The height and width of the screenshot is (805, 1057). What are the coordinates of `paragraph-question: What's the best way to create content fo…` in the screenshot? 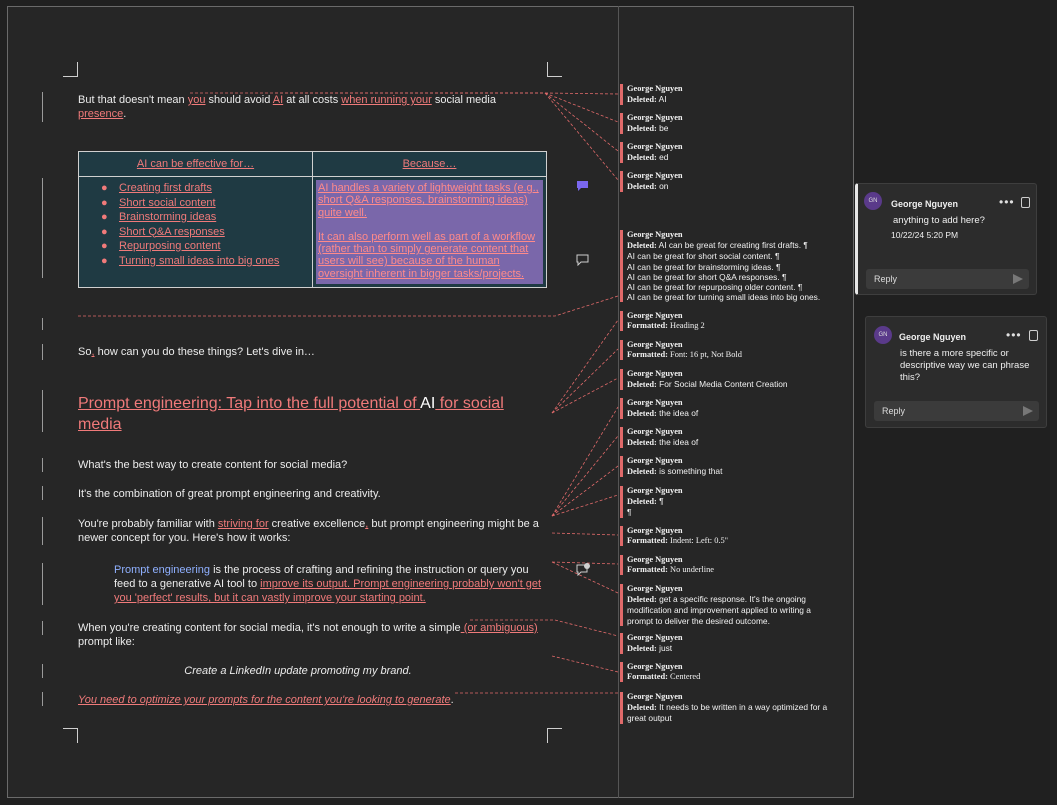 It's located at (213, 465).